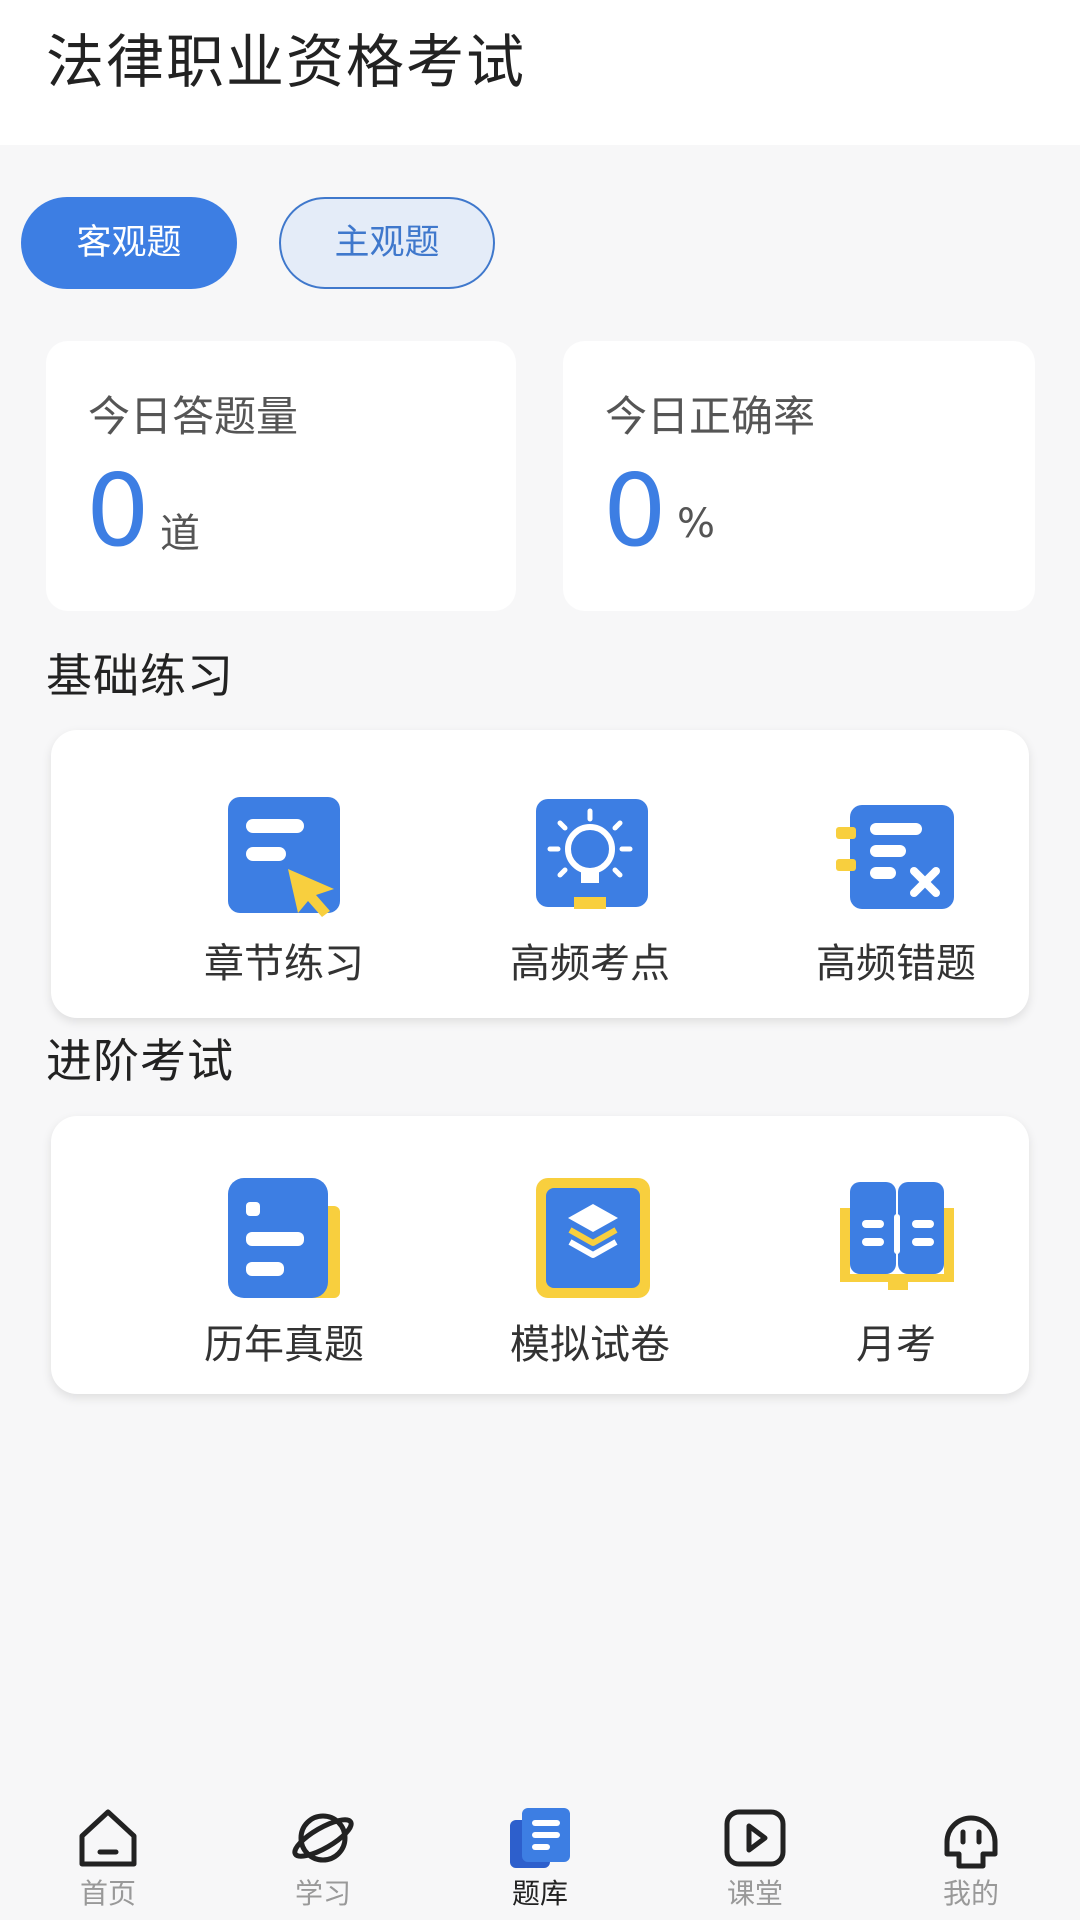  Describe the element at coordinates (193, 416) in the screenshot. I see `stat-label: 今日答题量` at that location.